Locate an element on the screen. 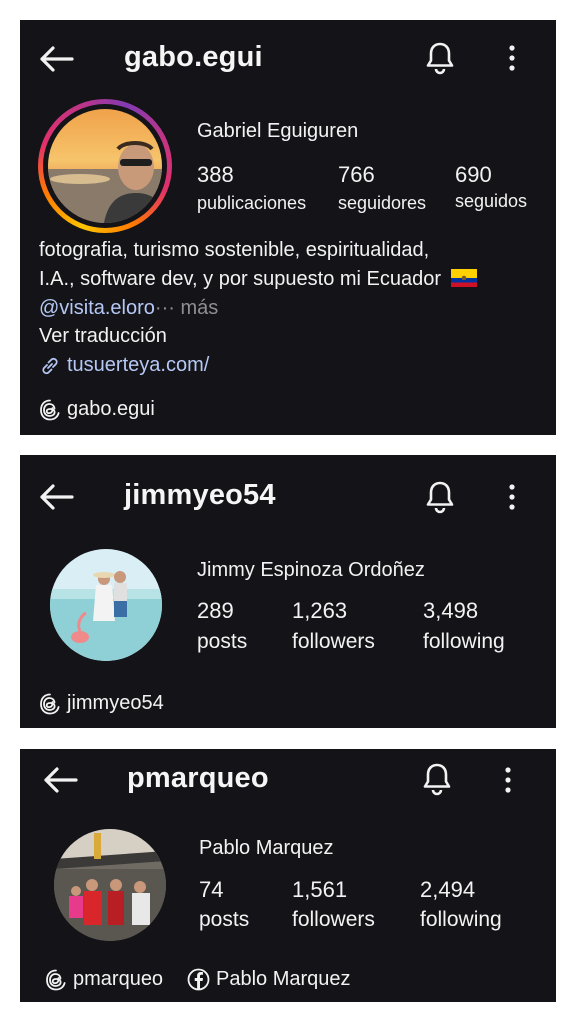 This screenshot has width=576, height=1024. full-name: Pablo Marquez is located at coordinates (266, 848).